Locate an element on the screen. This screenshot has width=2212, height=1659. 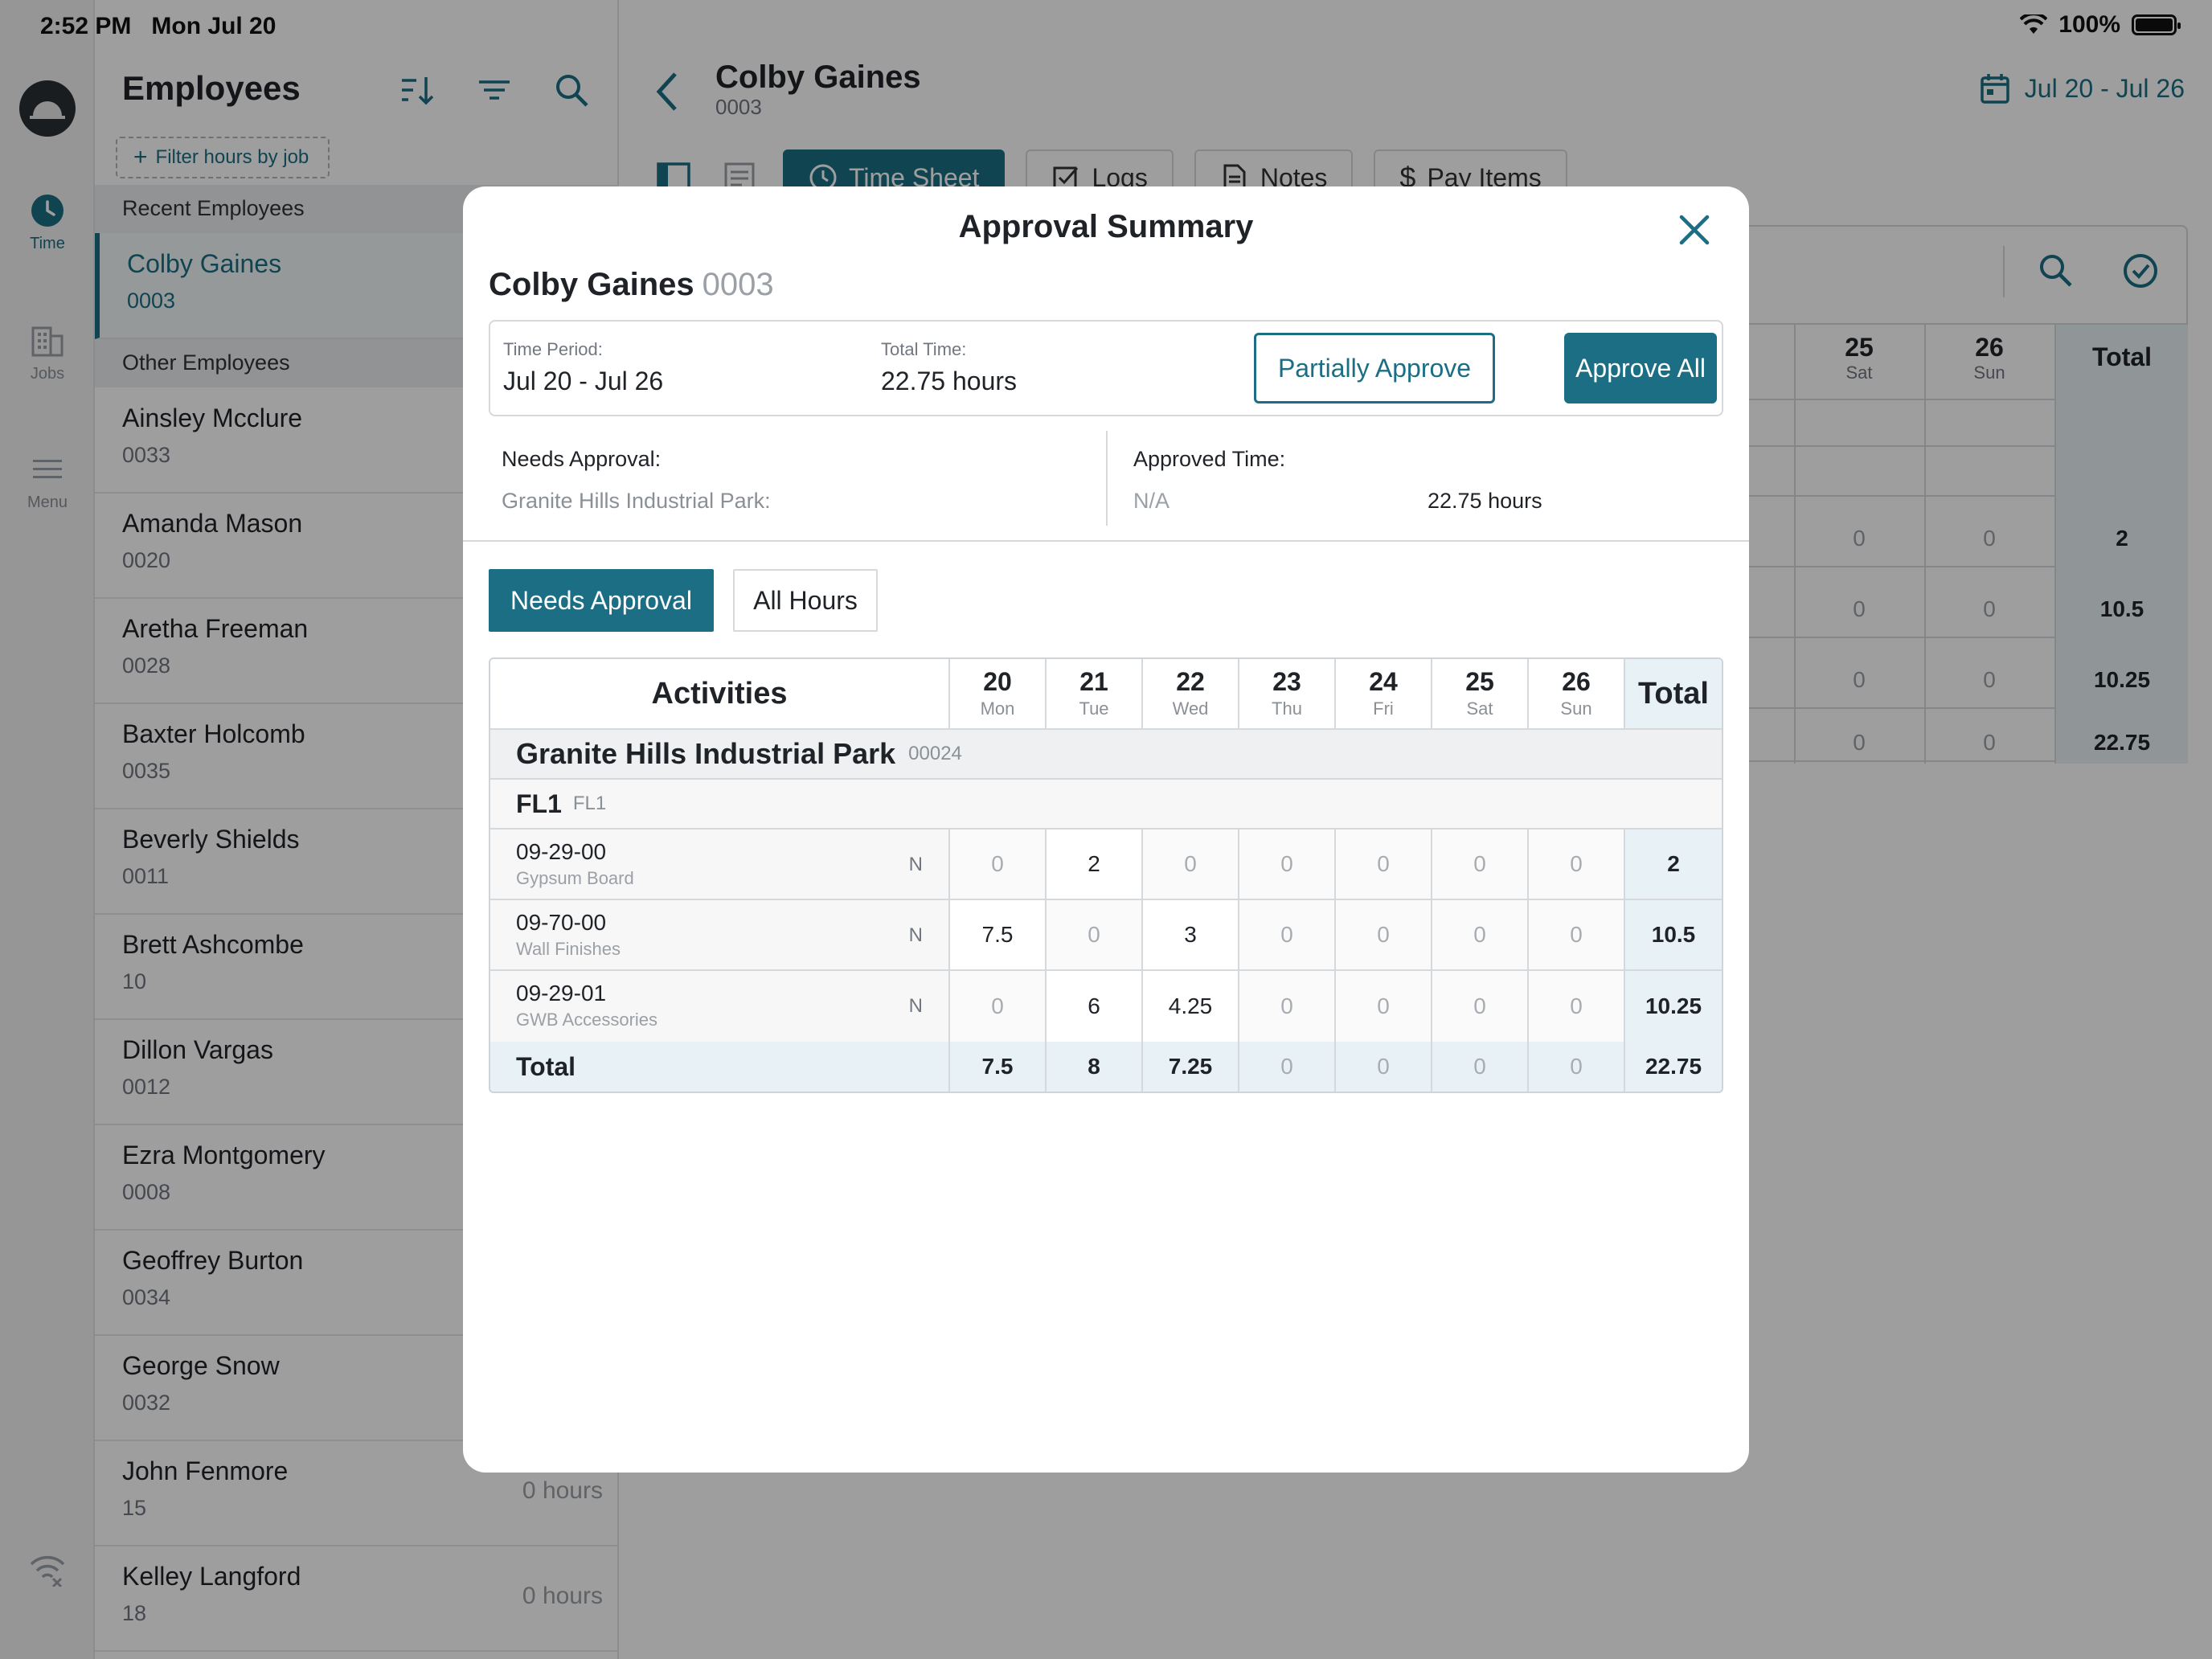
total-header: Total is located at coordinates (1673, 693).